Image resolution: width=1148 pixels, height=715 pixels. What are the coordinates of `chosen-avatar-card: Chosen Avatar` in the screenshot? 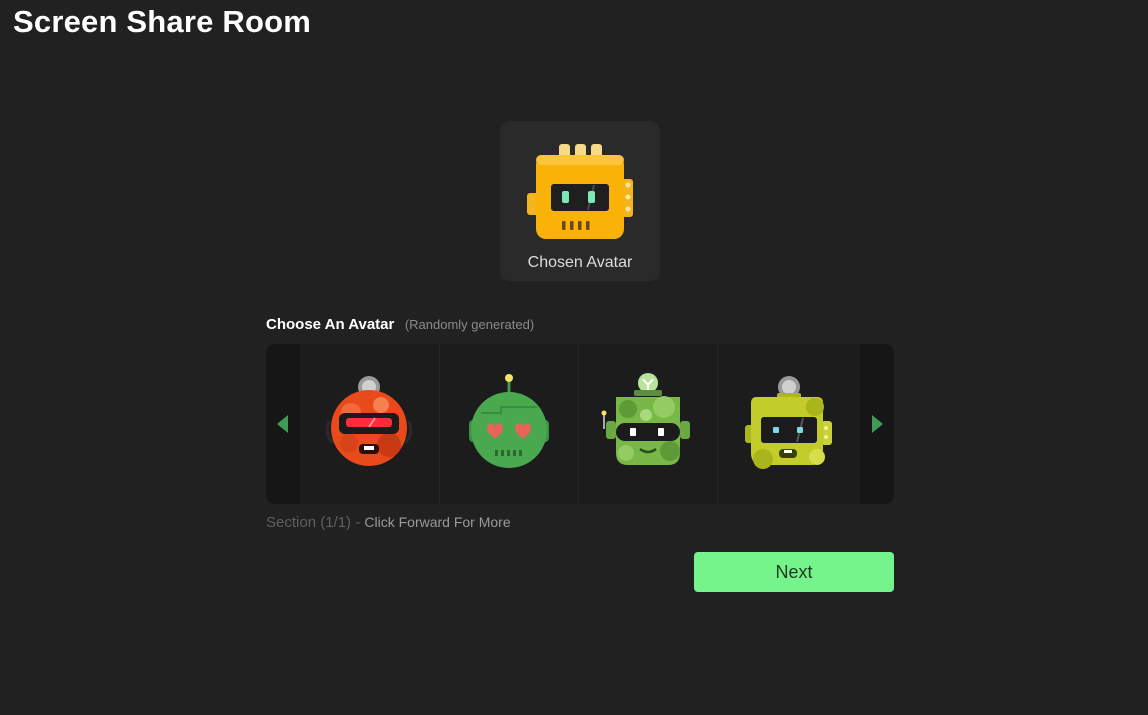 It's located at (580, 201).